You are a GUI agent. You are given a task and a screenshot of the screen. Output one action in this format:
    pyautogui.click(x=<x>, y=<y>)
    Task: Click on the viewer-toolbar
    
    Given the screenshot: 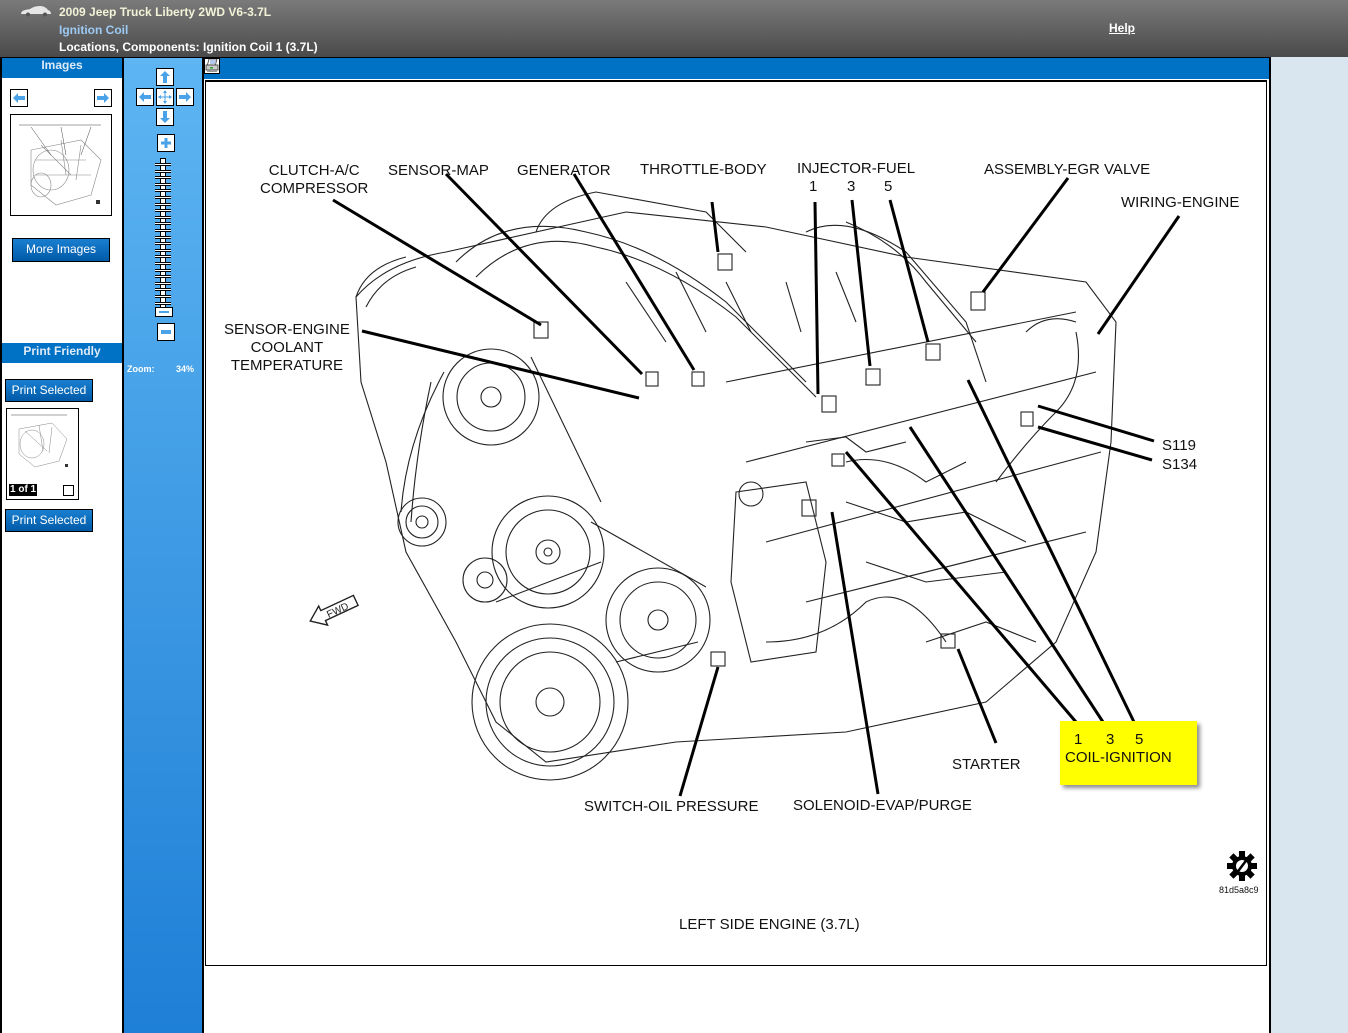 What is the action you would take?
    pyautogui.click(x=737, y=68)
    